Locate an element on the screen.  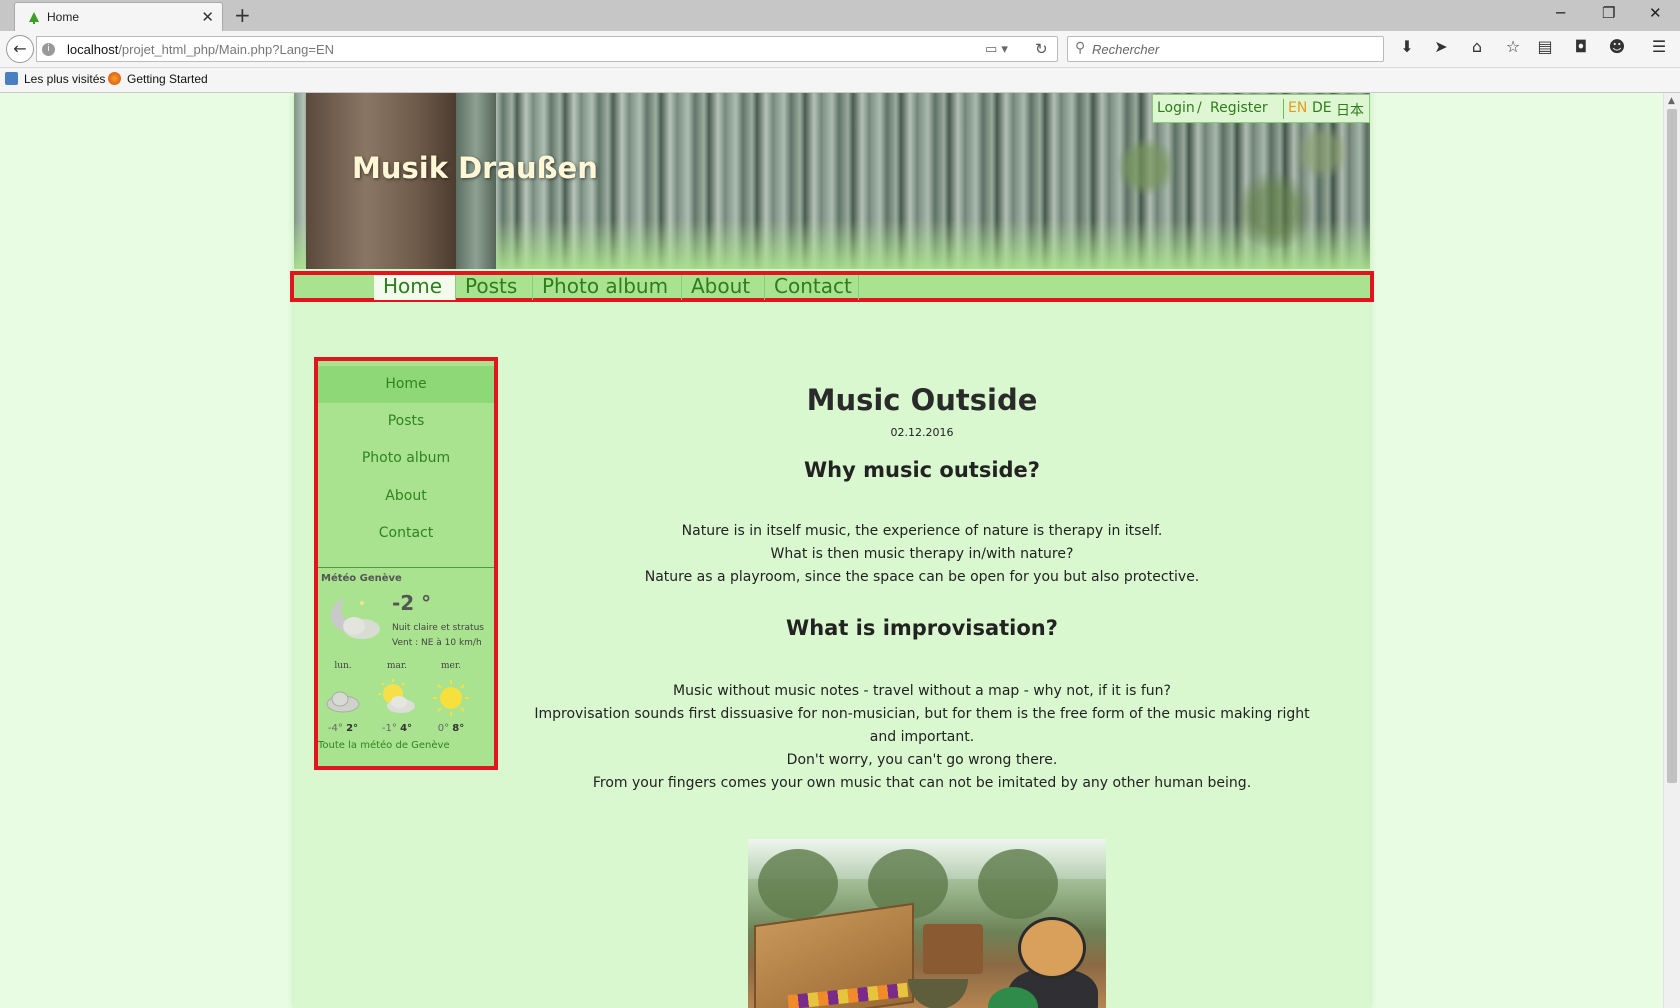
auth-language-bar: Login / Register EN DE 日本 is located at coordinates (1261, 108).